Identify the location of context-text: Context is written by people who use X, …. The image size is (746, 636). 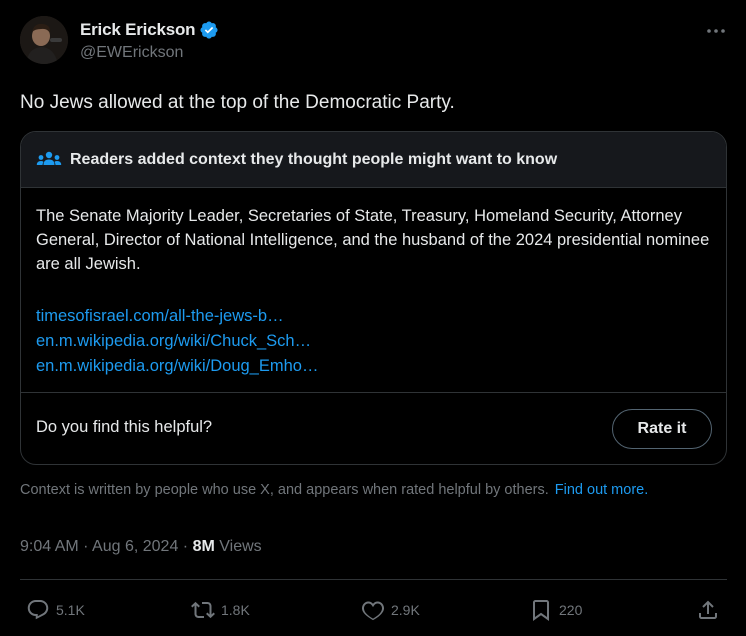
(284, 490).